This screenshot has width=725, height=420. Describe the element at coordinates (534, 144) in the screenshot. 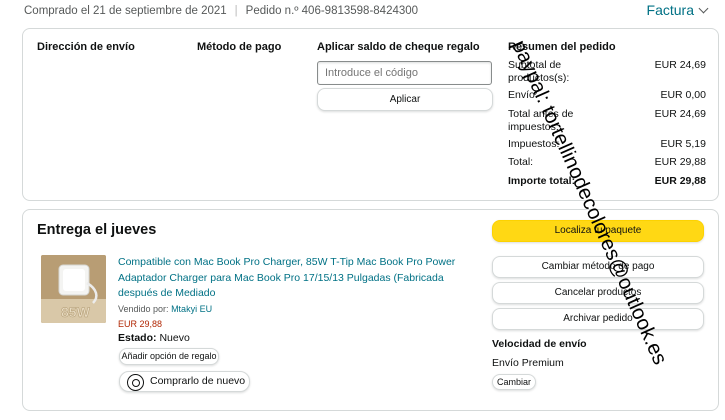

I see `summary-label: Impuestos:` at that location.